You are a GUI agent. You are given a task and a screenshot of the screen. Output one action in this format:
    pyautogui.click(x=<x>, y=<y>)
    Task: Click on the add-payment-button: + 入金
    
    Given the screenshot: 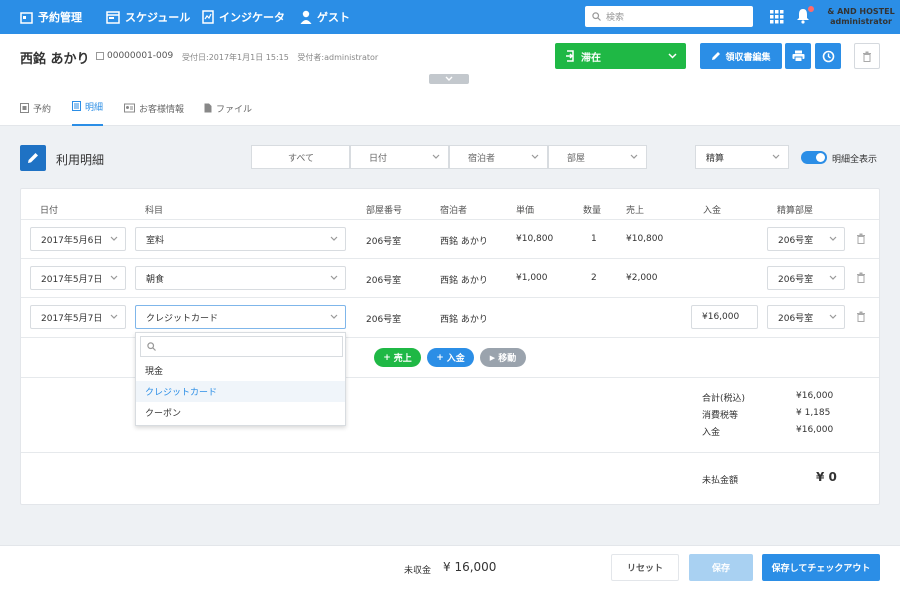 What is the action you would take?
    pyautogui.click(x=450, y=357)
    